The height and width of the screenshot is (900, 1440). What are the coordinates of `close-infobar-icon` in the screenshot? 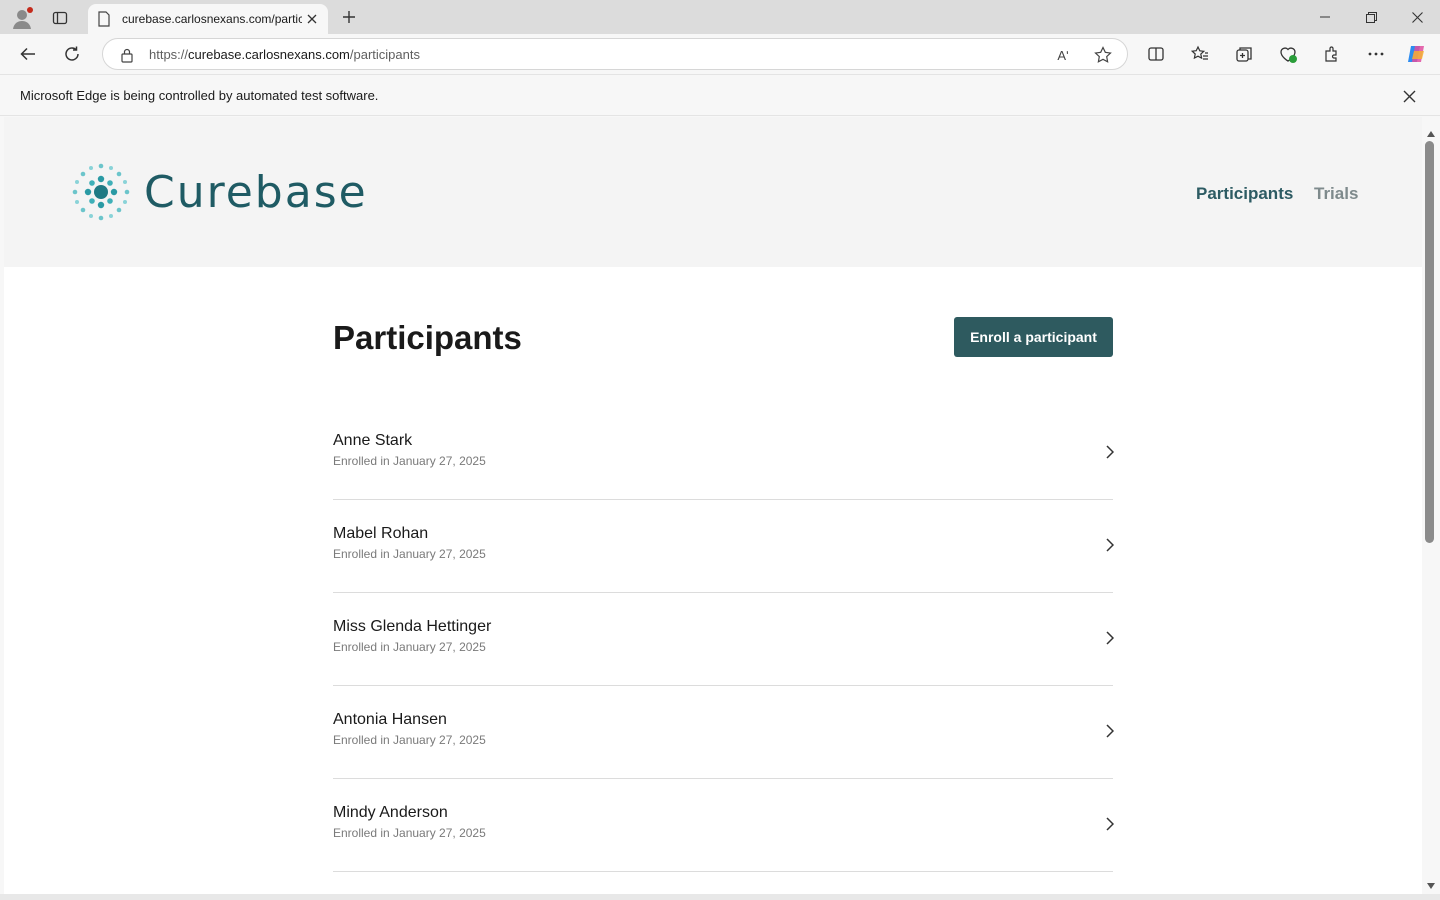 It's located at (1409, 96).